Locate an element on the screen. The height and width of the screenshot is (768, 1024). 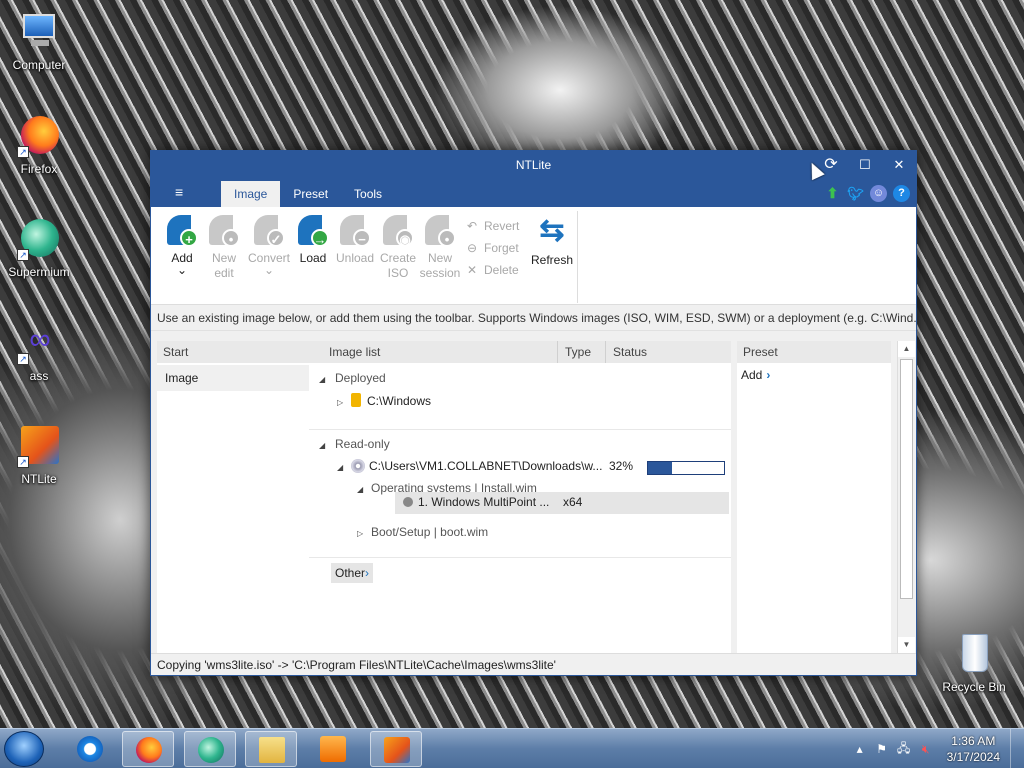
boot-node-row: ▷ Boot/Setup | boot.wim is located at coordinates (422, 532).